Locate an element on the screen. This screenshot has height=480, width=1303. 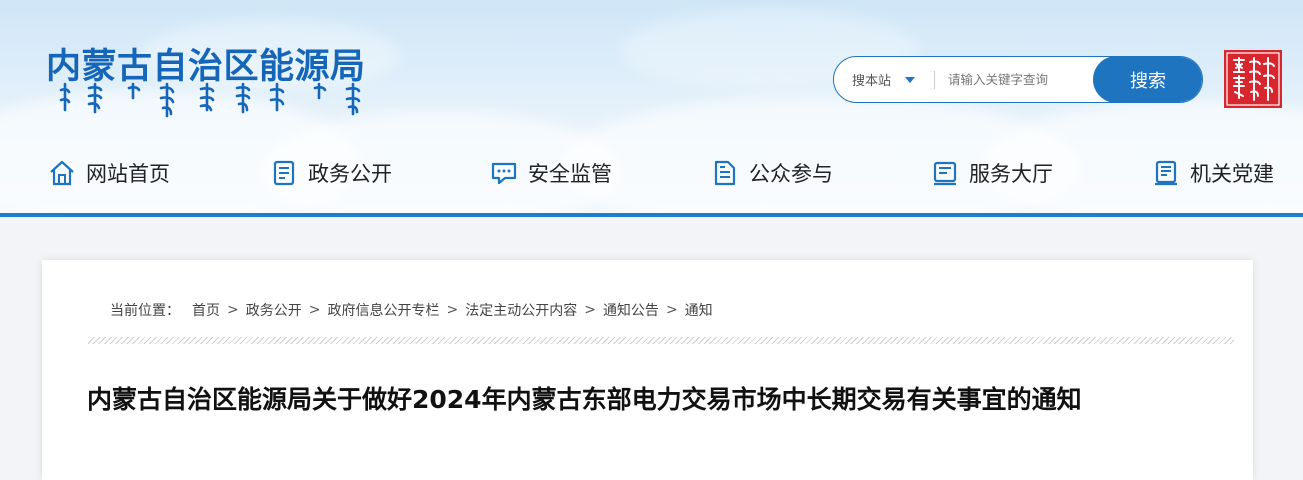
nav-item-government-affairs: 政务公开 is located at coordinates (331, 173).